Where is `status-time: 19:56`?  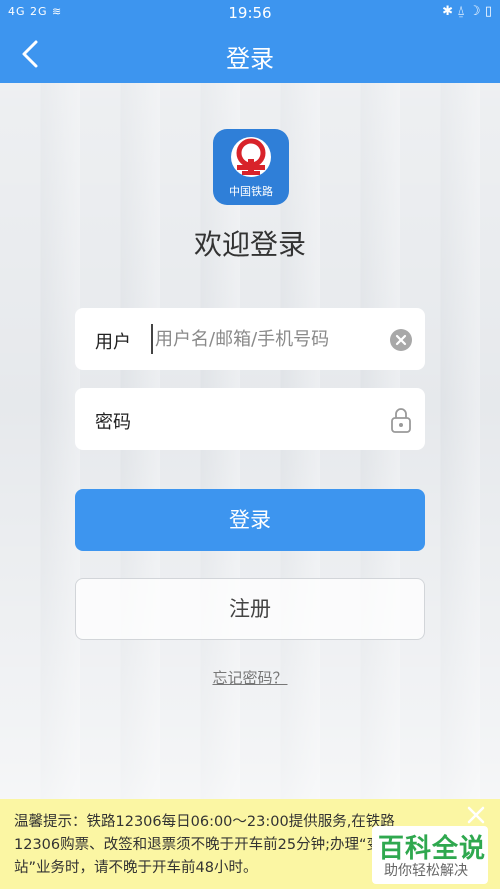
status-time: 19:56 is located at coordinates (250, 13).